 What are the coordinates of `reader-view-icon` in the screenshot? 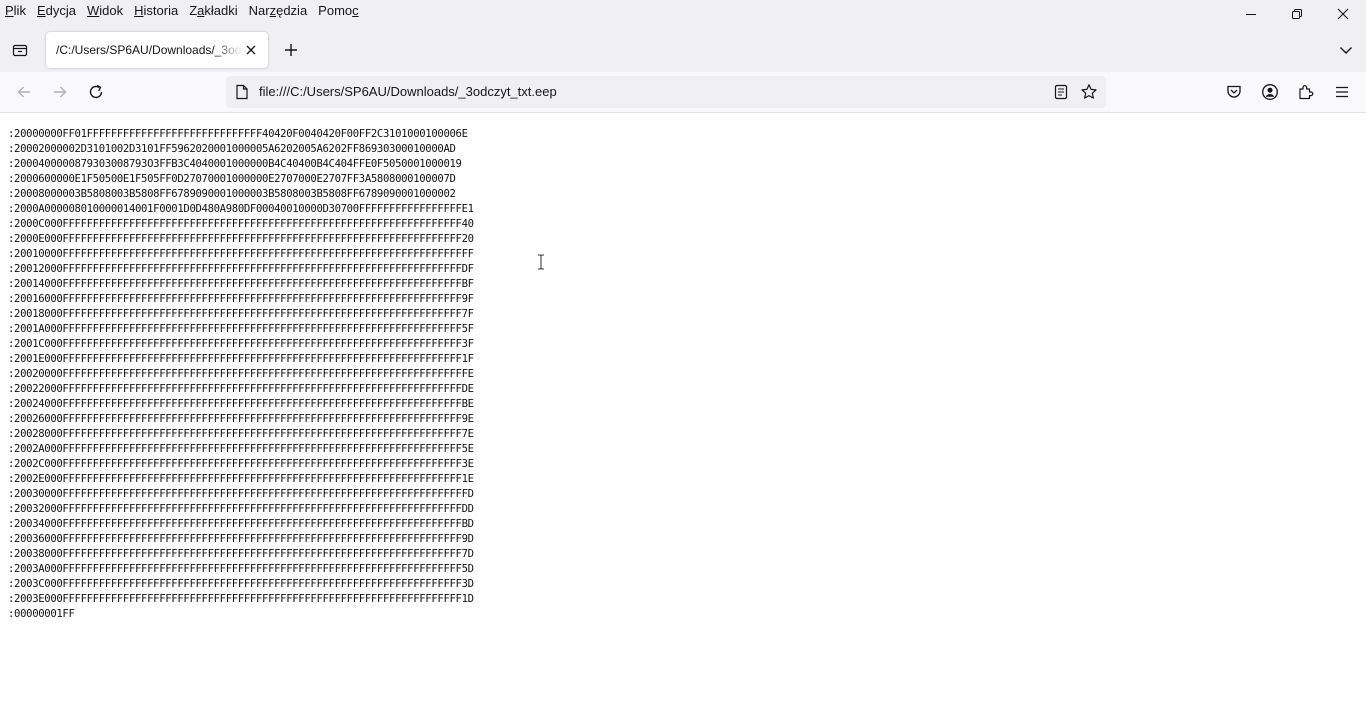 It's located at (1061, 92).